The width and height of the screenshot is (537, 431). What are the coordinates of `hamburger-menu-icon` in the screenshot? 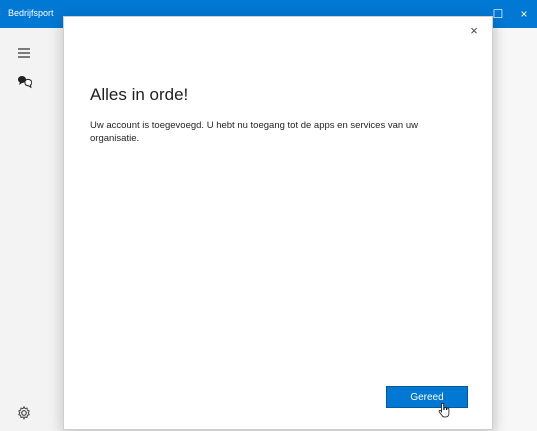 It's located at (24, 53).